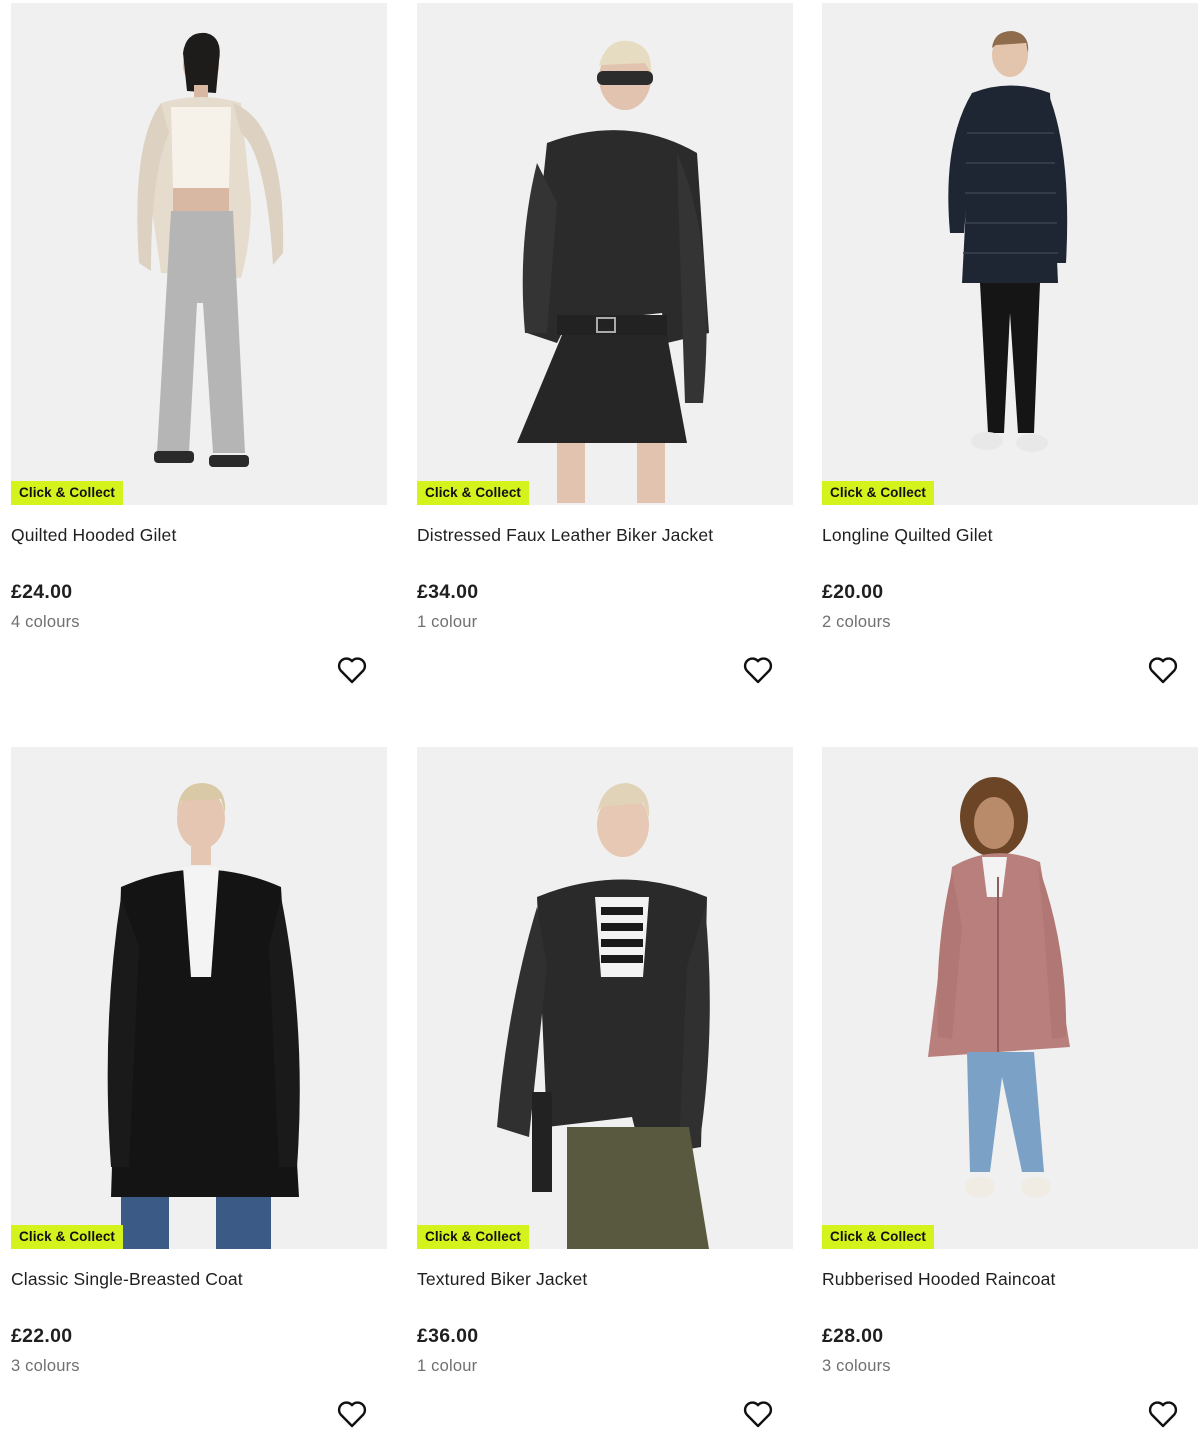  Describe the element at coordinates (42, 592) in the screenshot. I see `product-price: £24.00` at that location.